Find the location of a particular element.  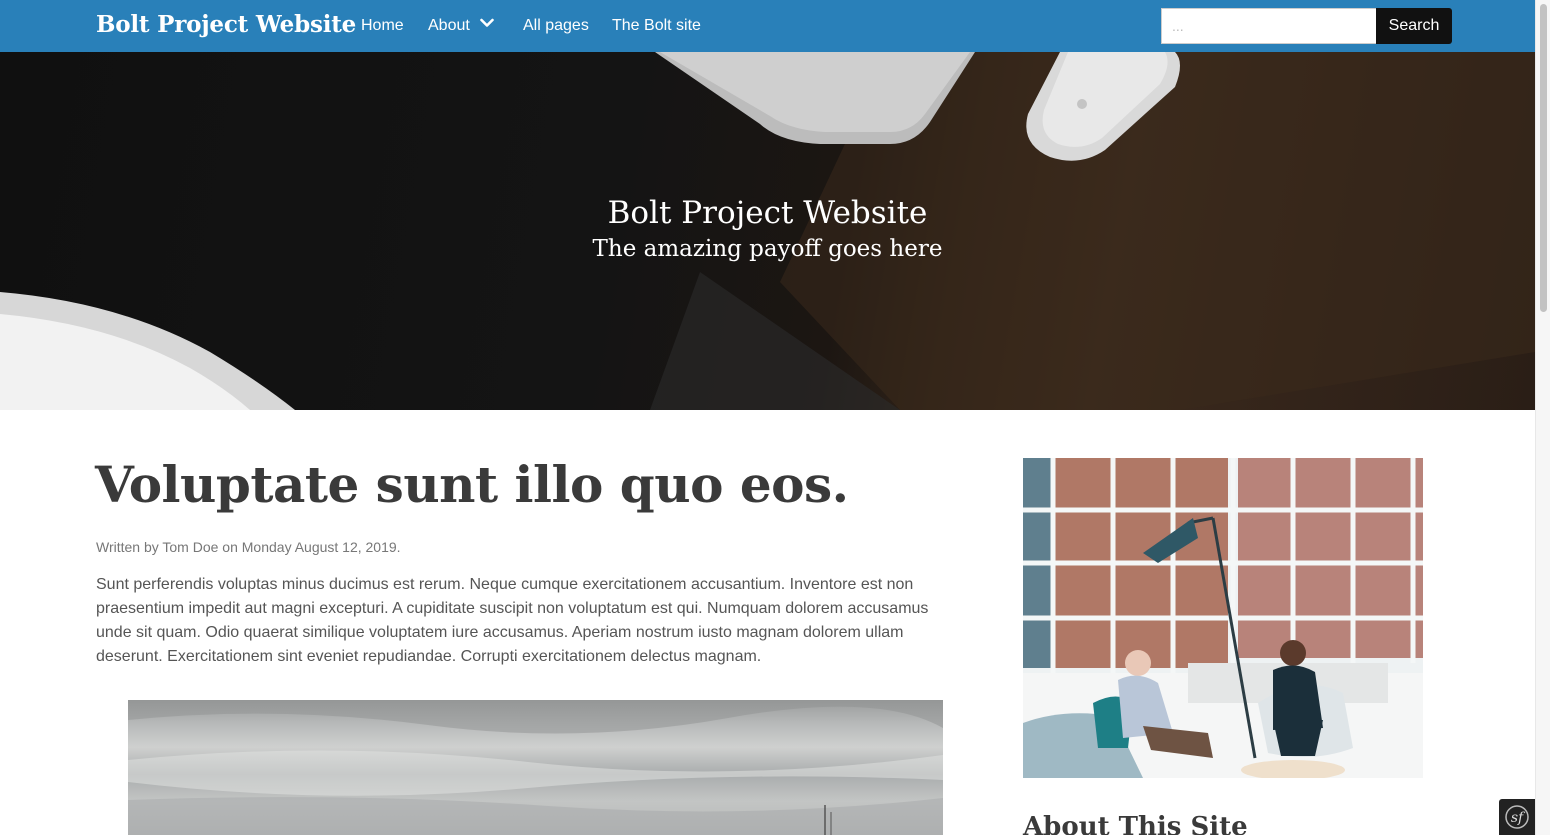

sidebar-heading: About This Site is located at coordinates (1135, 823).